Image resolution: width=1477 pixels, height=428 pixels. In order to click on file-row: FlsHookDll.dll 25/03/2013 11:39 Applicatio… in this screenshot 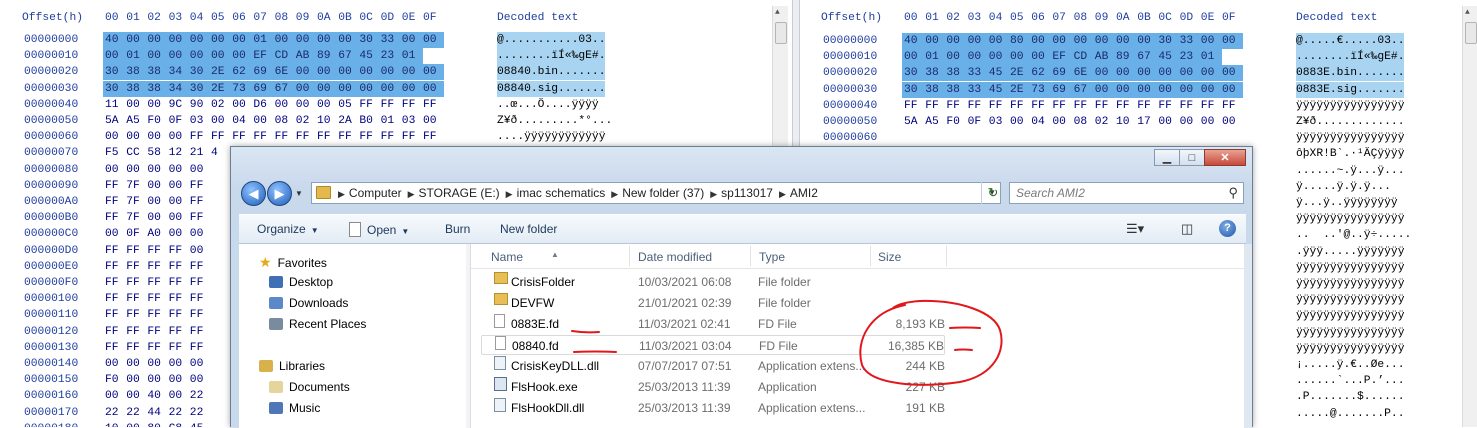, I will do `click(713, 408)`.